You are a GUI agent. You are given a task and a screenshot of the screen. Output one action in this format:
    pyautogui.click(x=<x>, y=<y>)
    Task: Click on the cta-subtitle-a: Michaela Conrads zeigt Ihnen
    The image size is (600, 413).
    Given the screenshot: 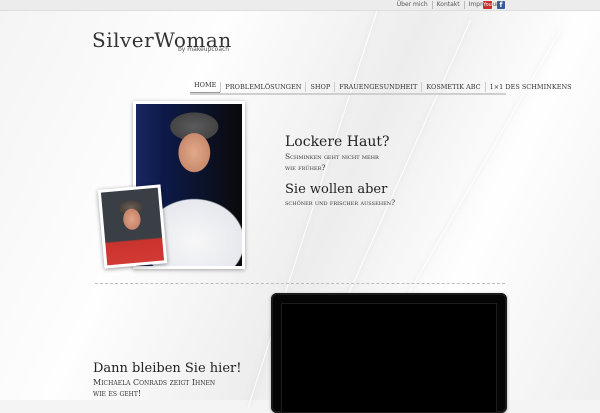 What is the action you would take?
    pyautogui.click(x=154, y=382)
    